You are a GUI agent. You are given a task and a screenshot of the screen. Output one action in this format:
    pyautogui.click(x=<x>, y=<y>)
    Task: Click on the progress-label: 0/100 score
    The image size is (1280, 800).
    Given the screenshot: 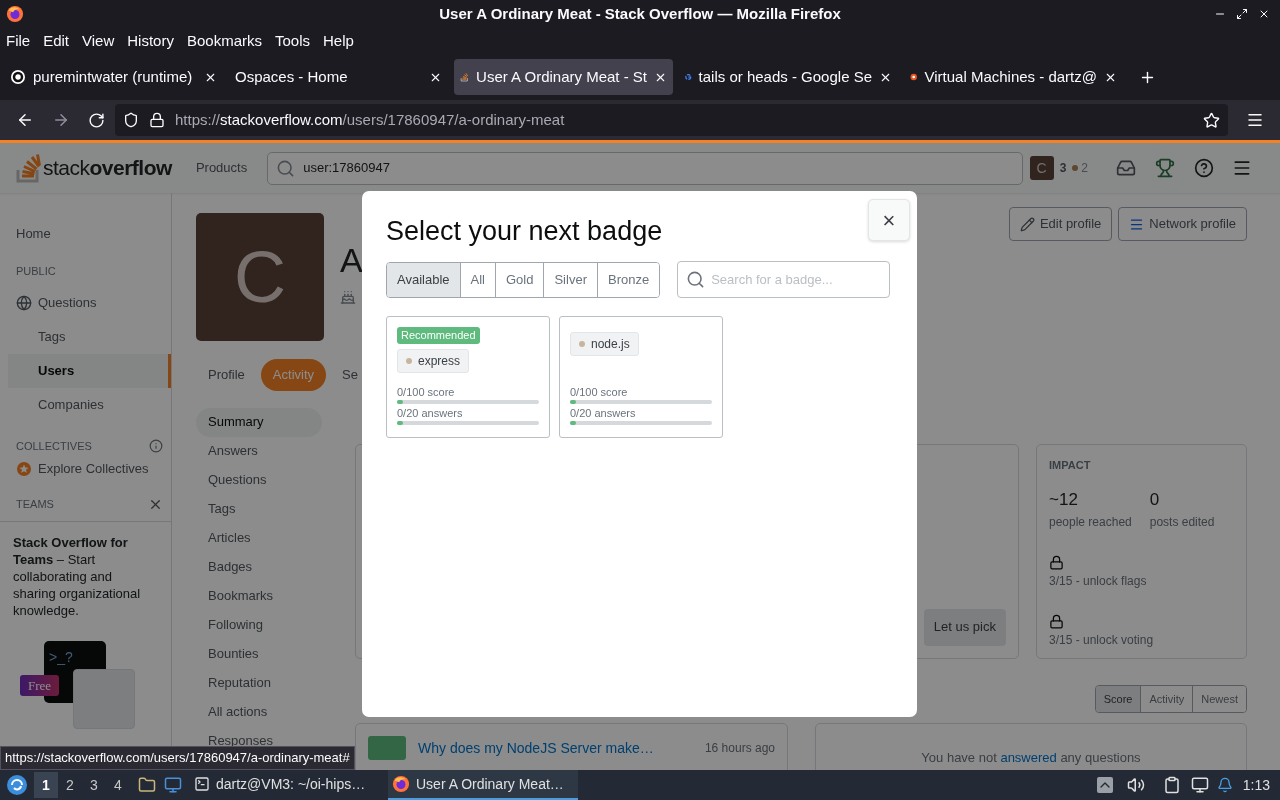 What is the action you would take?
    pyautogui.click(x=599, y=392)
    